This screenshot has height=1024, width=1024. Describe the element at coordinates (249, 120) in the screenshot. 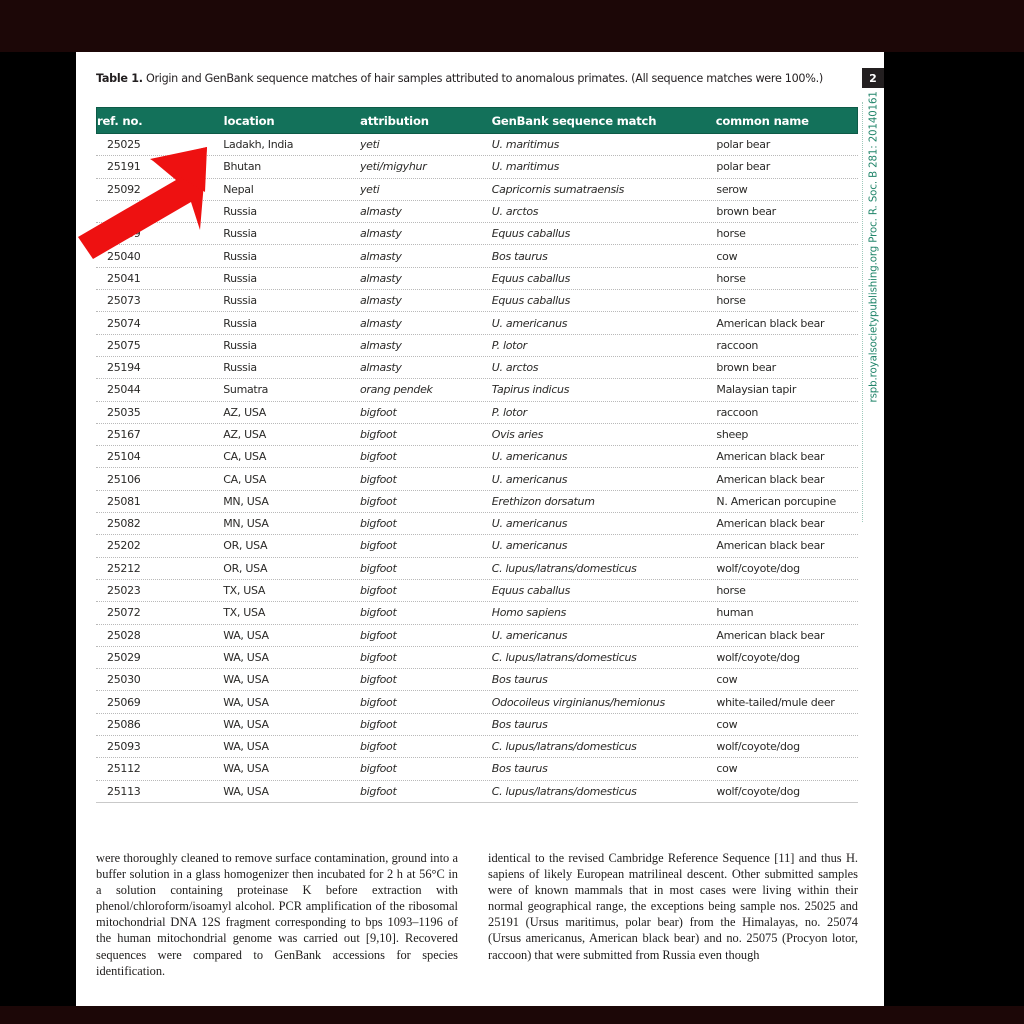

I see `column-header-location: location` at that location.